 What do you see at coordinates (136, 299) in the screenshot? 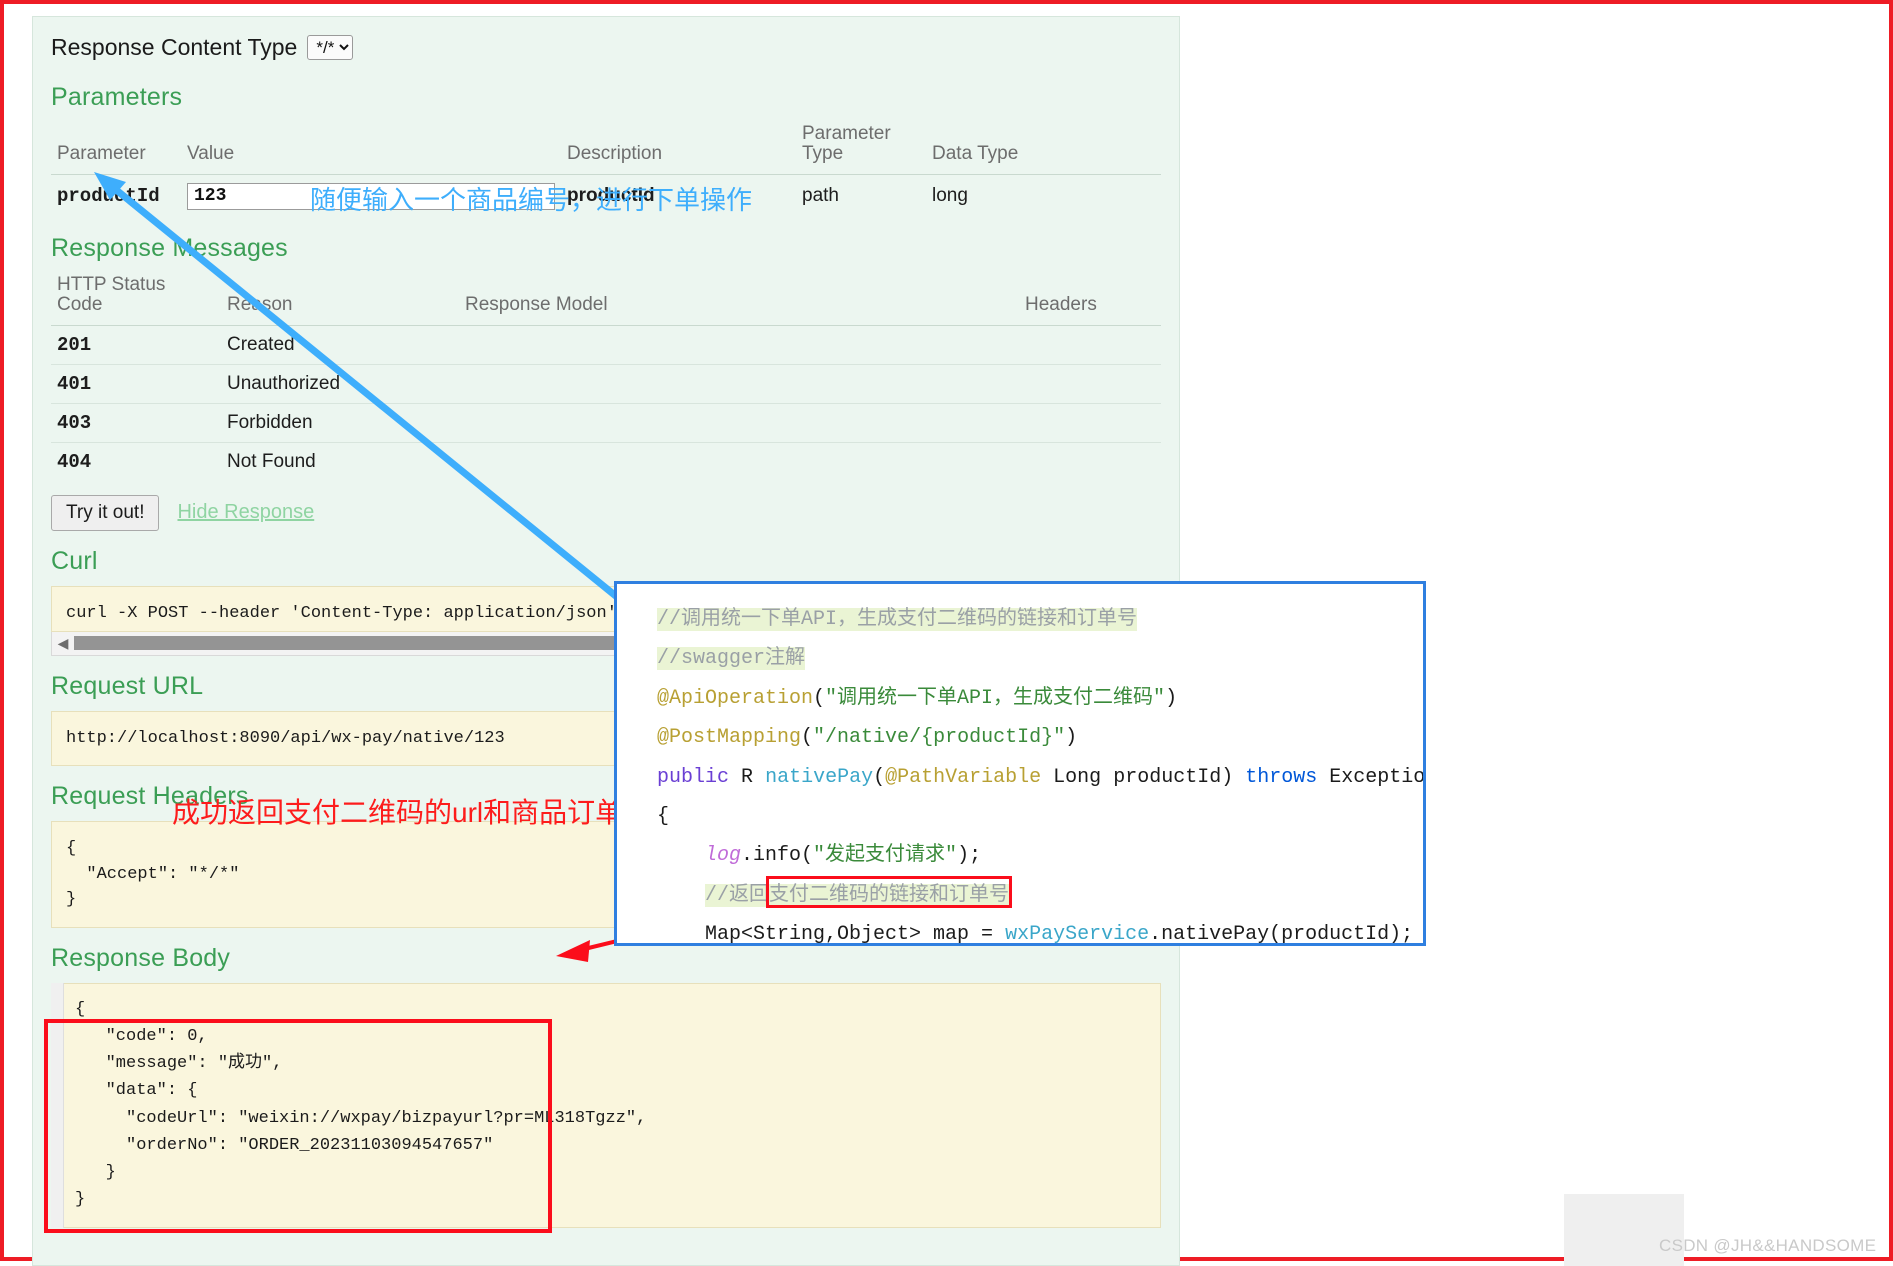
I see `col-http-status-code: HTTP Status Code` at bounding box center [136, 299].